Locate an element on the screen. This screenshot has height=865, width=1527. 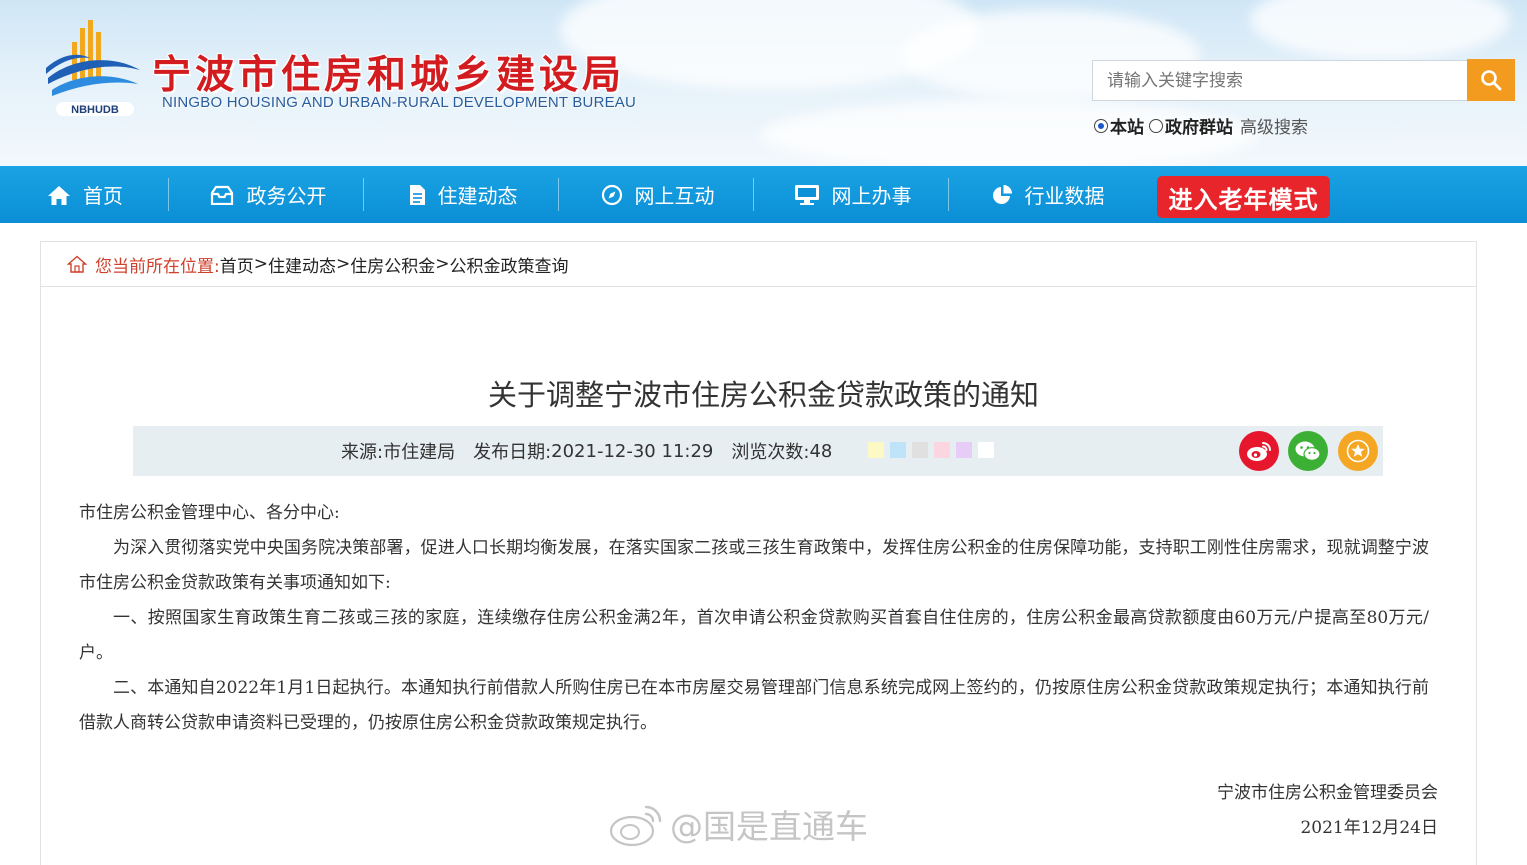
source-value: 市住建局 is located at coordinates (419, 452).